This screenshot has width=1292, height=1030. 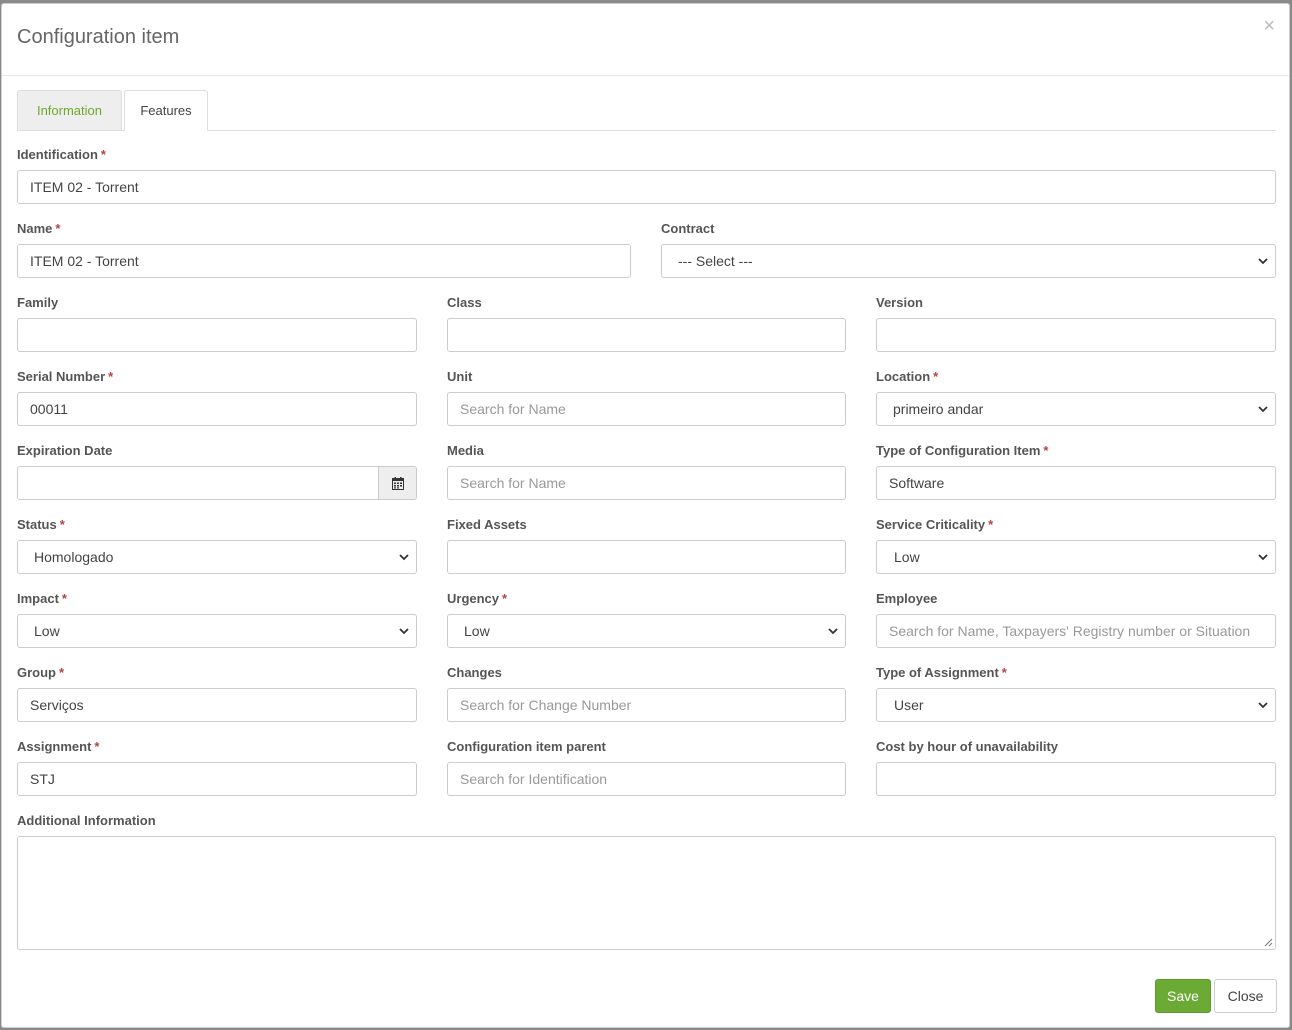 I want to click on fixed-assets-group: Fixed Assets, so click(x=646, y=545).